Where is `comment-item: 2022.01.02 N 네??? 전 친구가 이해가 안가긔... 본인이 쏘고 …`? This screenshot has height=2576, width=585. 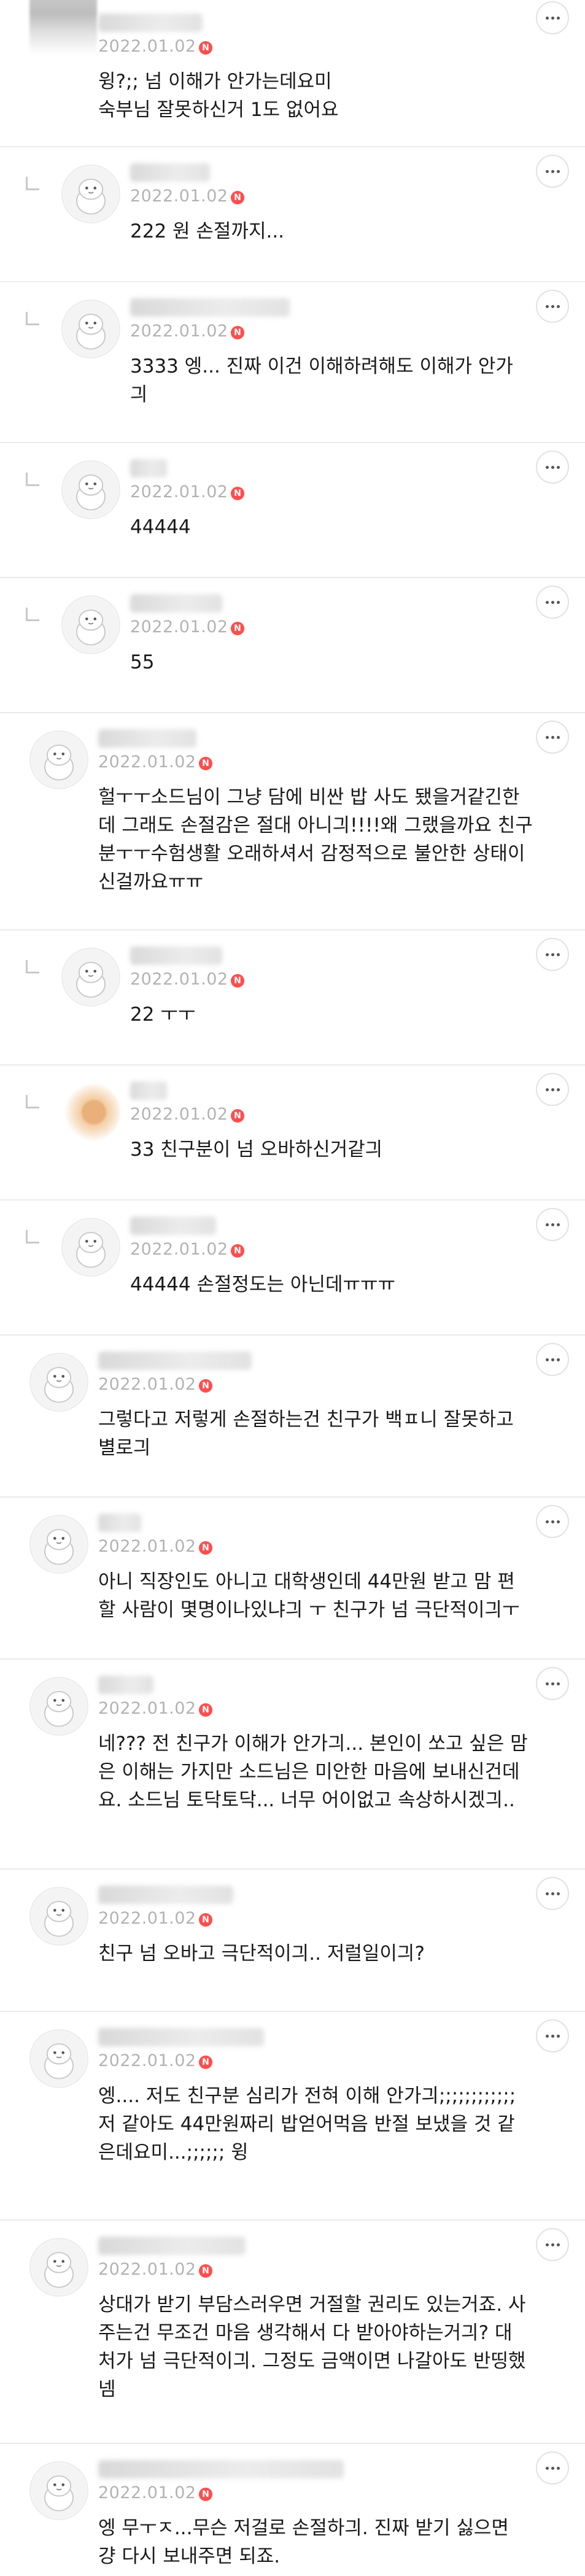 comment-item: 2022.01.02 N 네??? 전 친구가 이해가 안가긔... 본인이 쏘고 … is located at coordinates (292, 1764).